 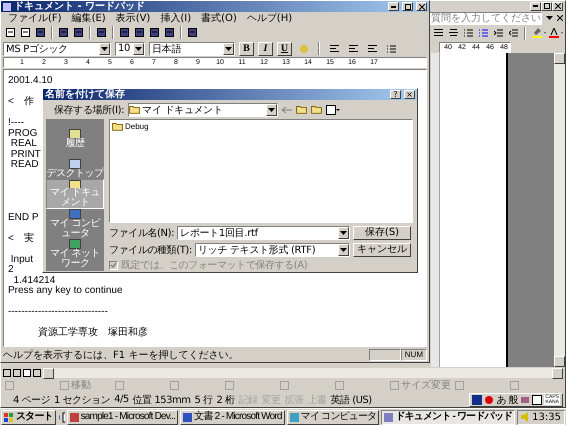 I want to click on status-pane, so click(x=384, y=355).